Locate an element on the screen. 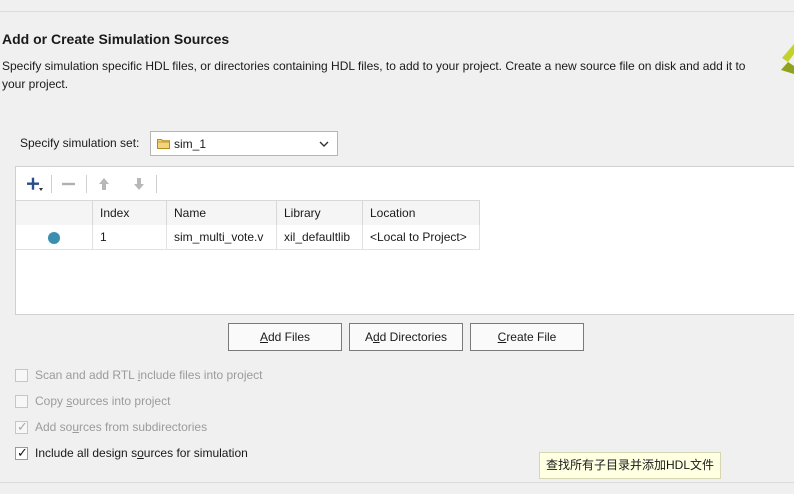  chevron-down-icon is located at coordinates (324, 144).